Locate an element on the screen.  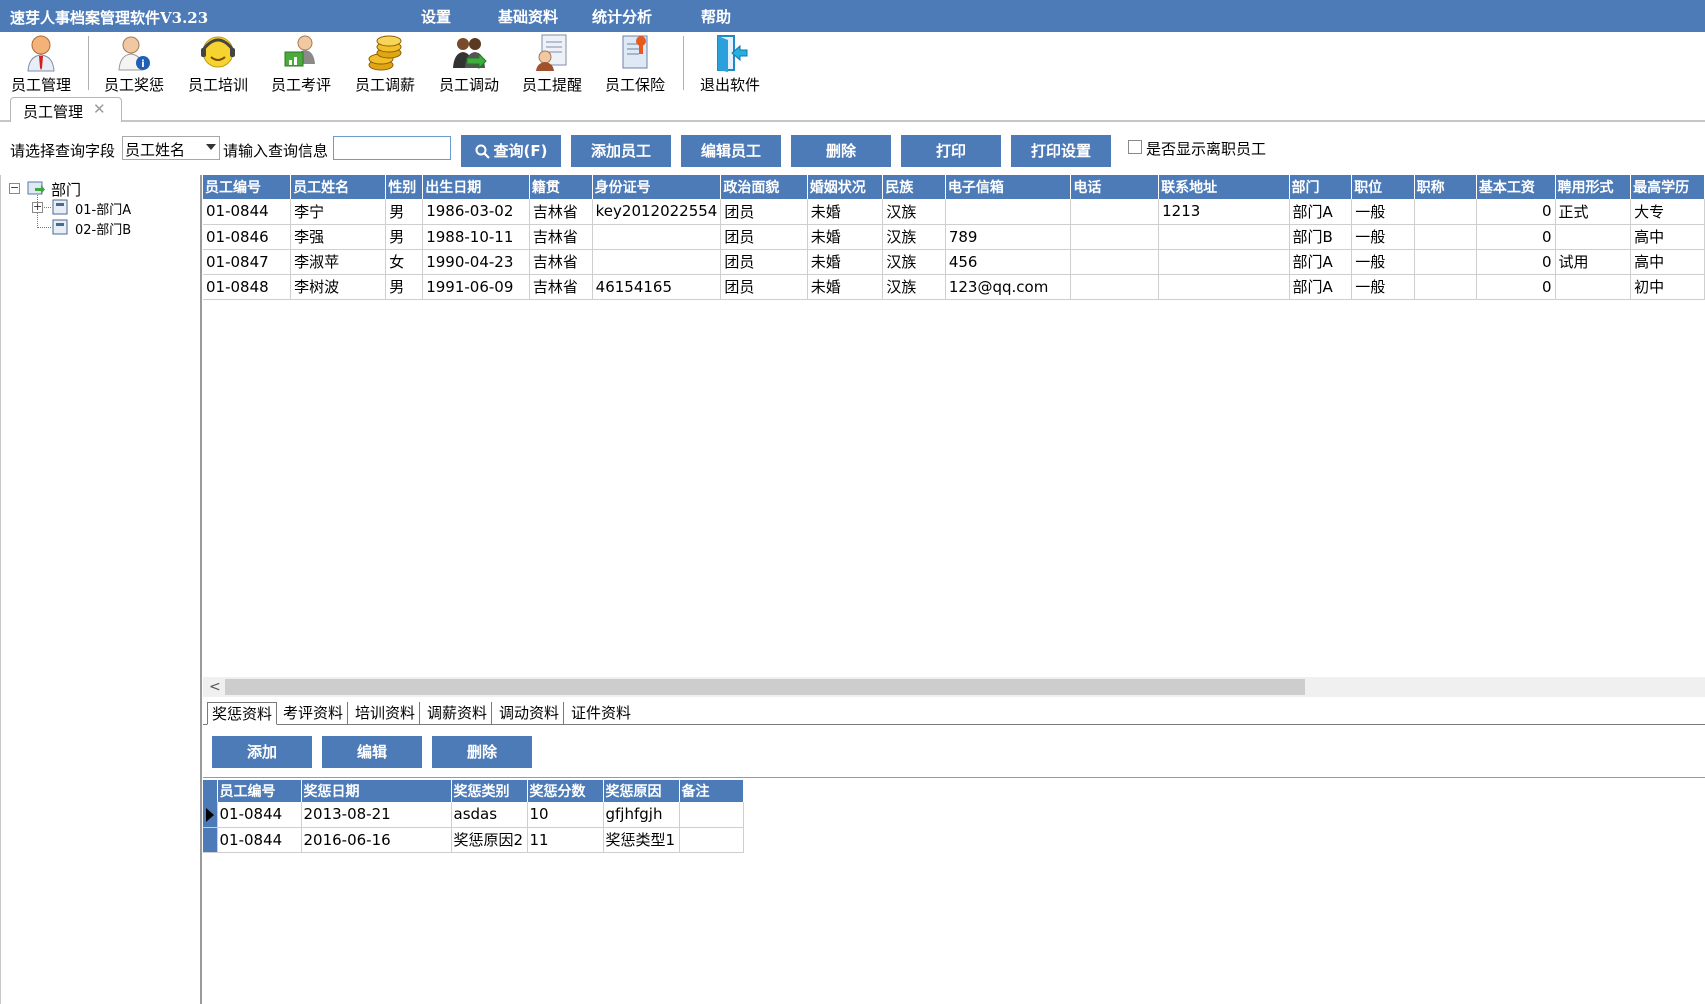
column-header: 民族 is located at coordinates (914, 187).